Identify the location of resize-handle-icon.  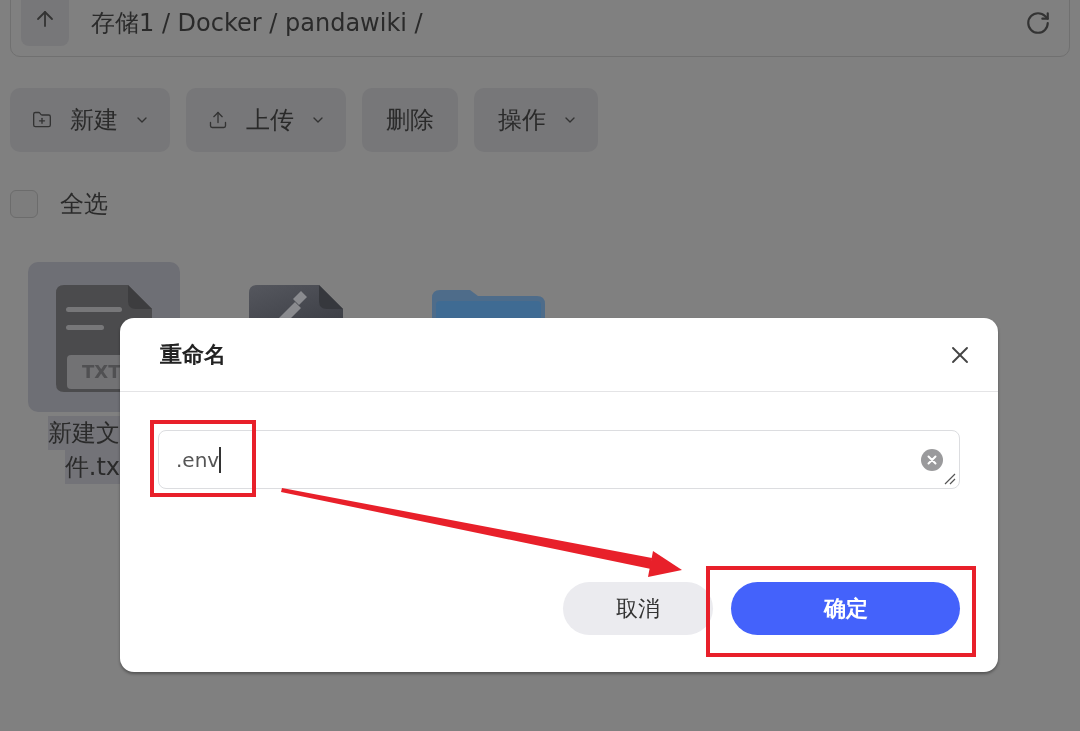
(950, 479).